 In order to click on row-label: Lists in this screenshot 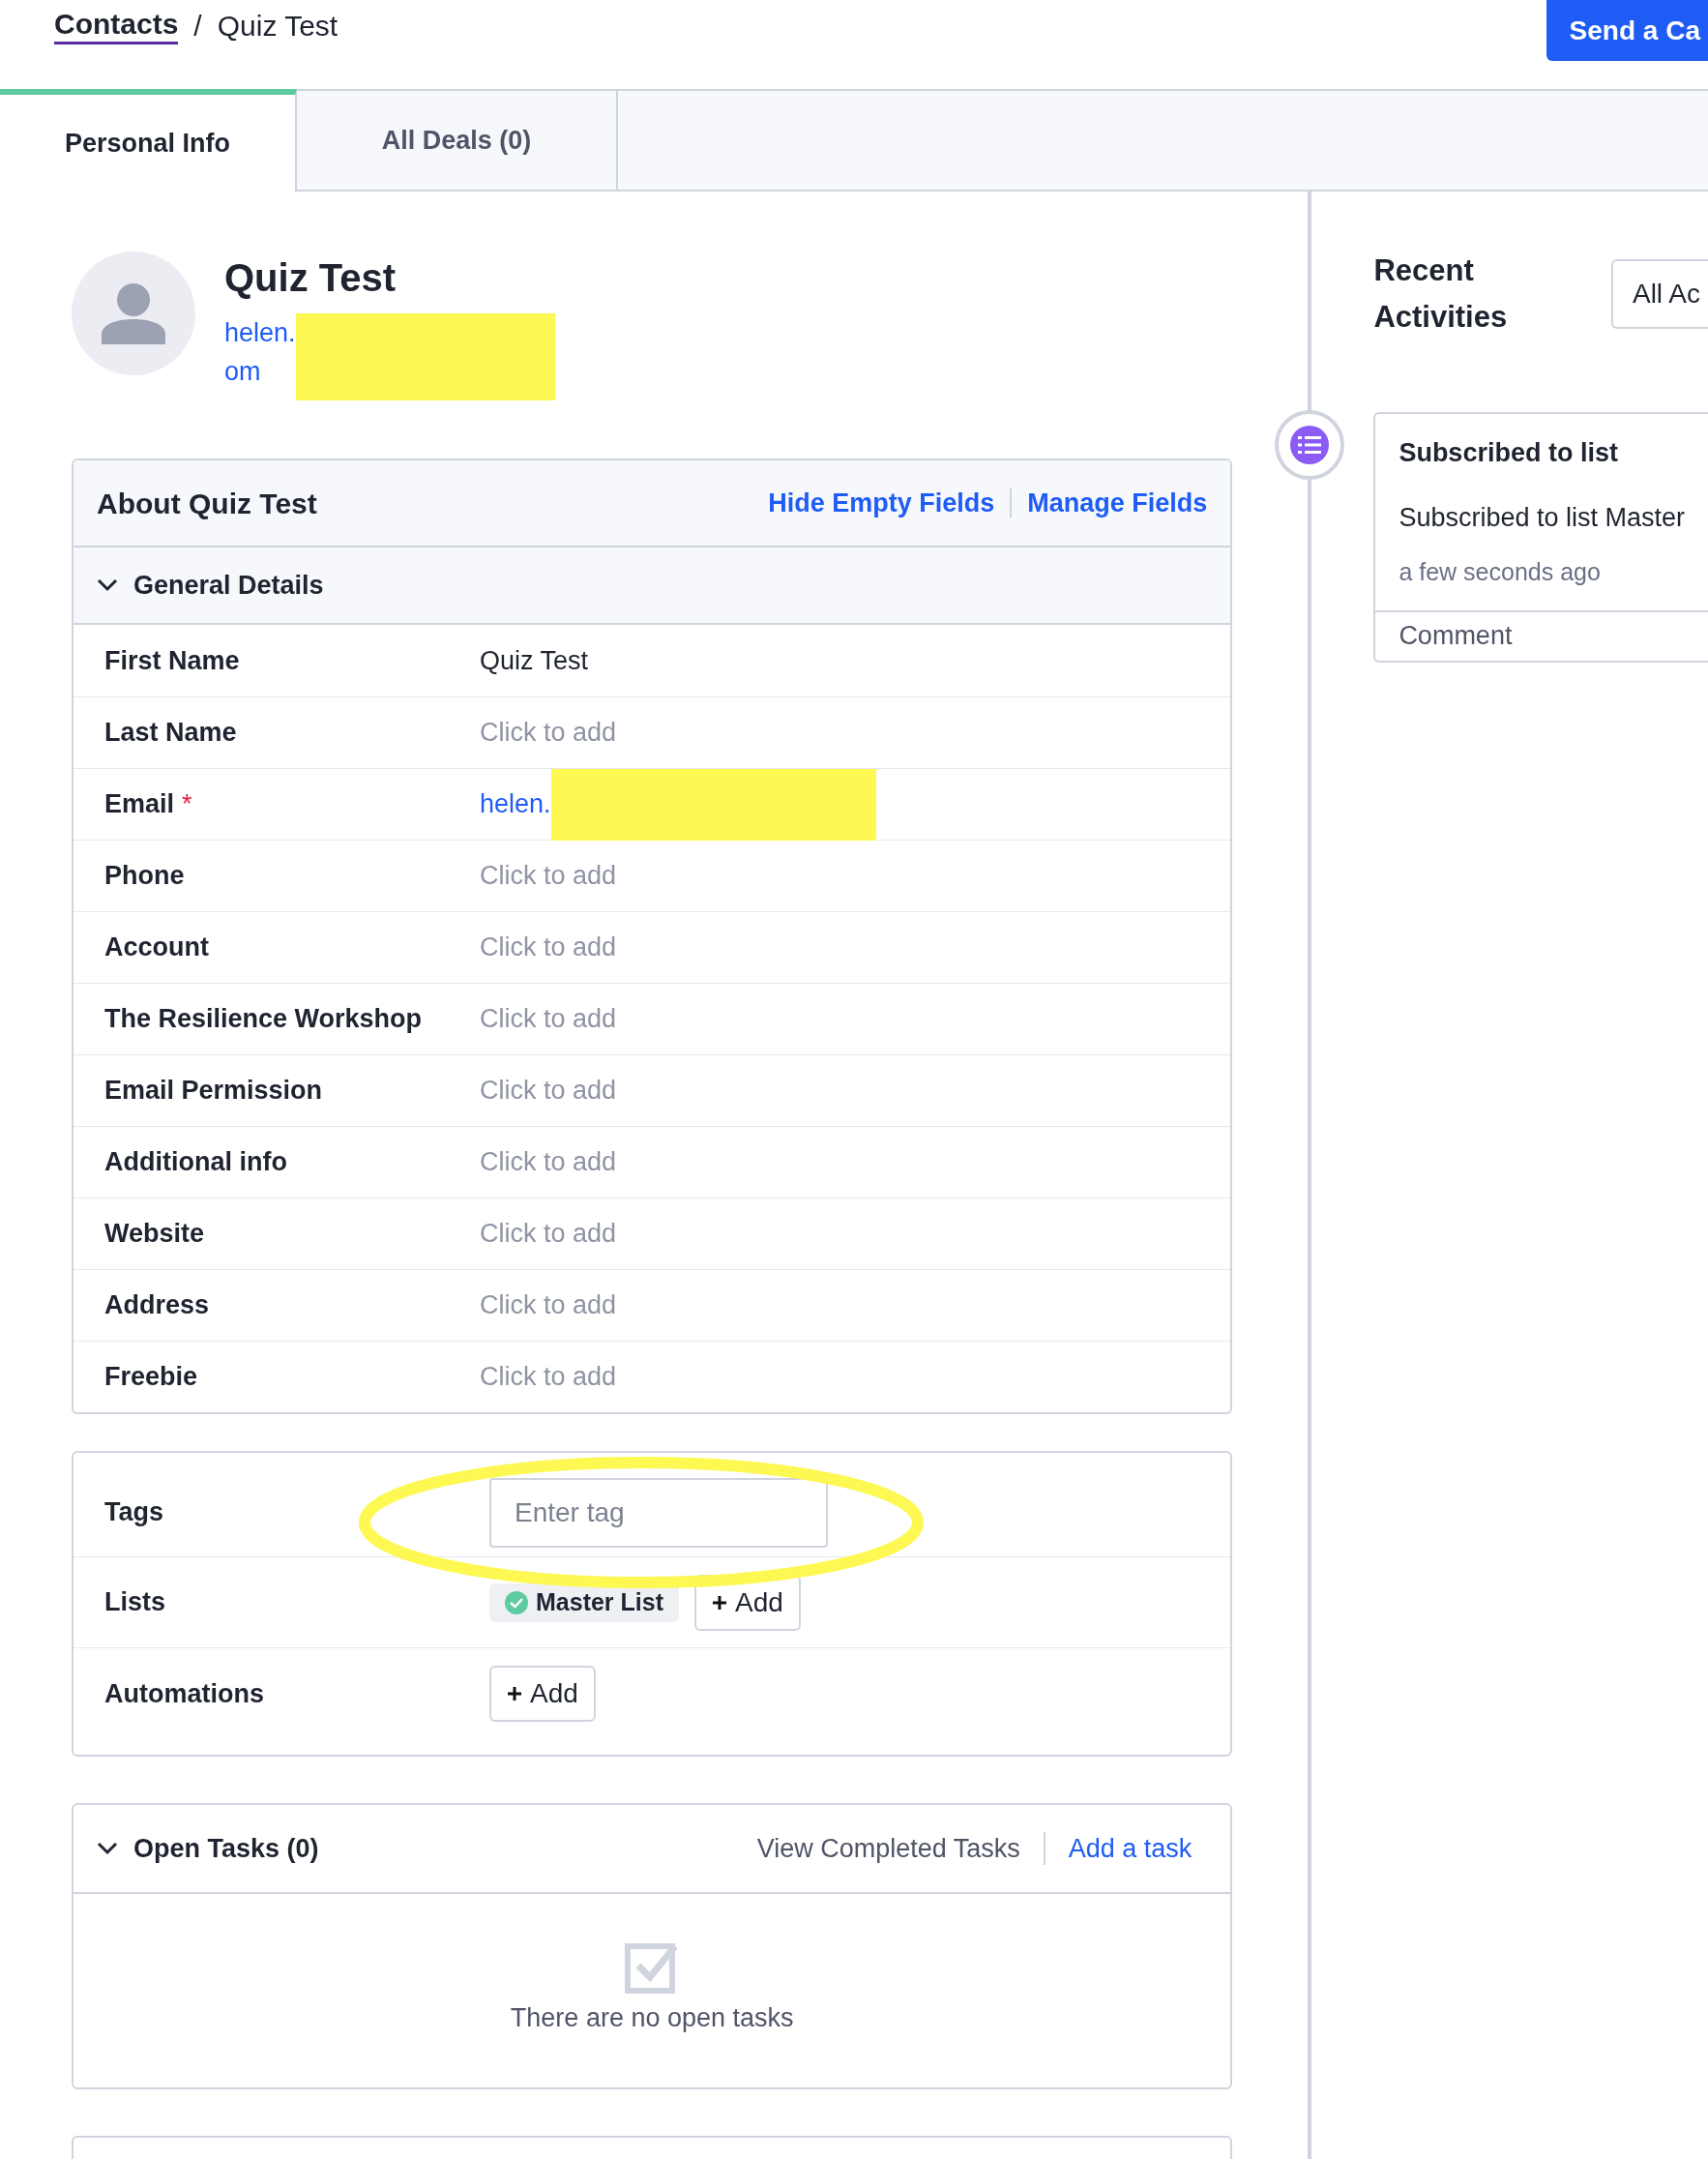, I will do `click(135, 1602)`.